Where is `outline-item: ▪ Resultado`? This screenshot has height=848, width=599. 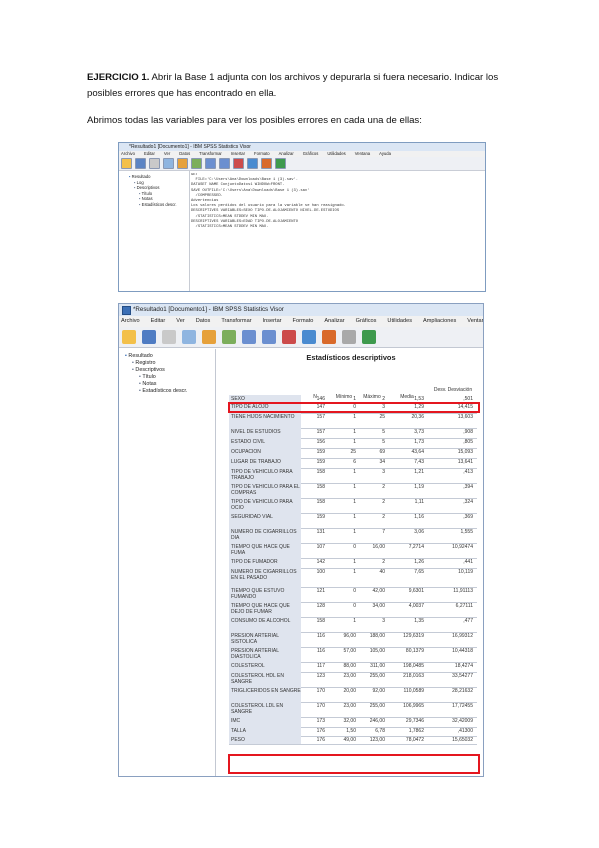 outline-item: ▪ Resultado is located at coordinates (167, 356).